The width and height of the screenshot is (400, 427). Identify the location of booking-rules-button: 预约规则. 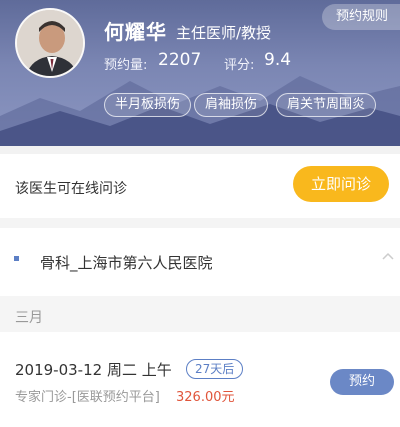
(361, 17).